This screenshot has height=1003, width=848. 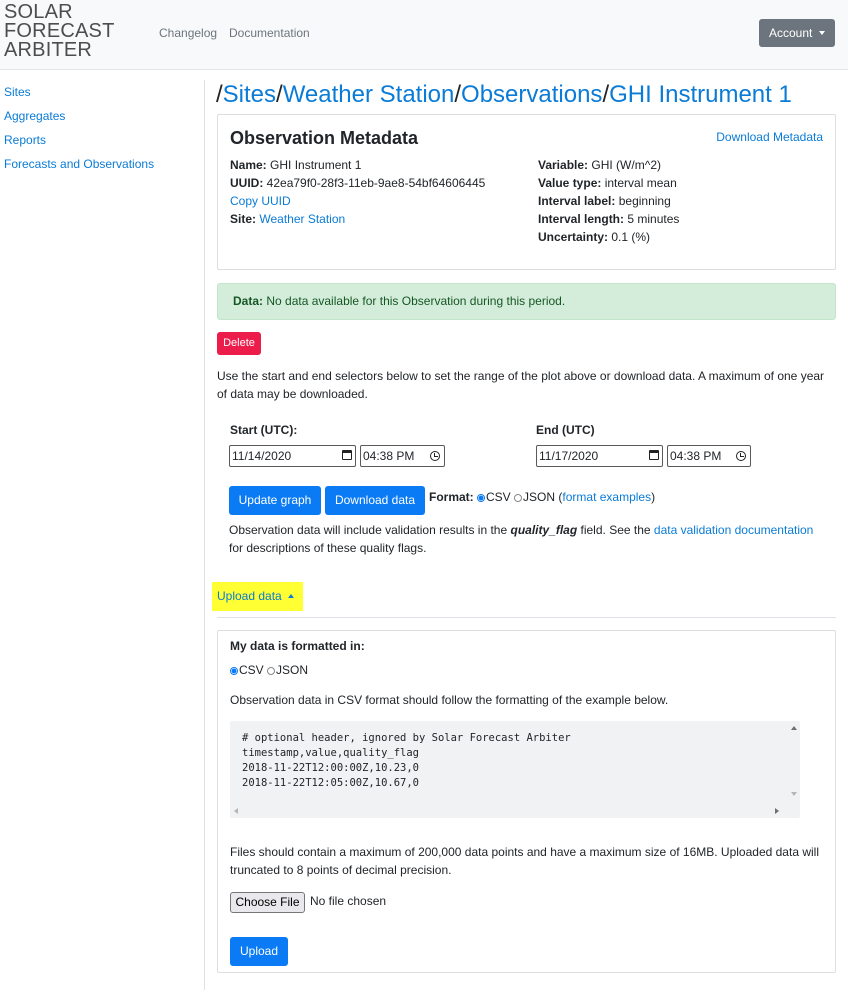 What do you see at coordinates (204, 535) in the screenshot?
I see `sidebar-divider` at bounding box center [204, 535].